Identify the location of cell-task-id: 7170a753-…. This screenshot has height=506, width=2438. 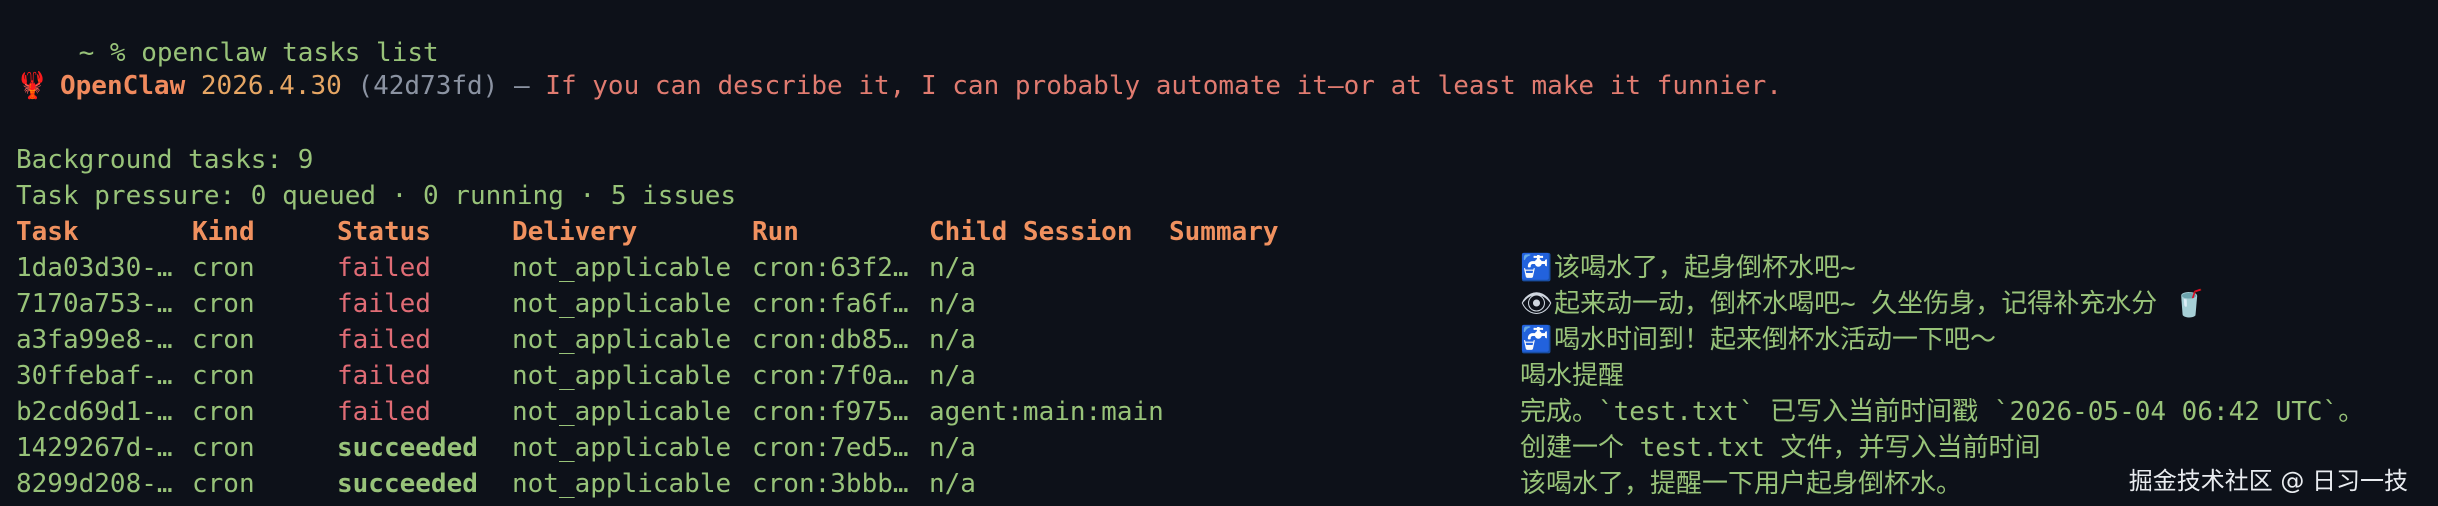
(94, 304).